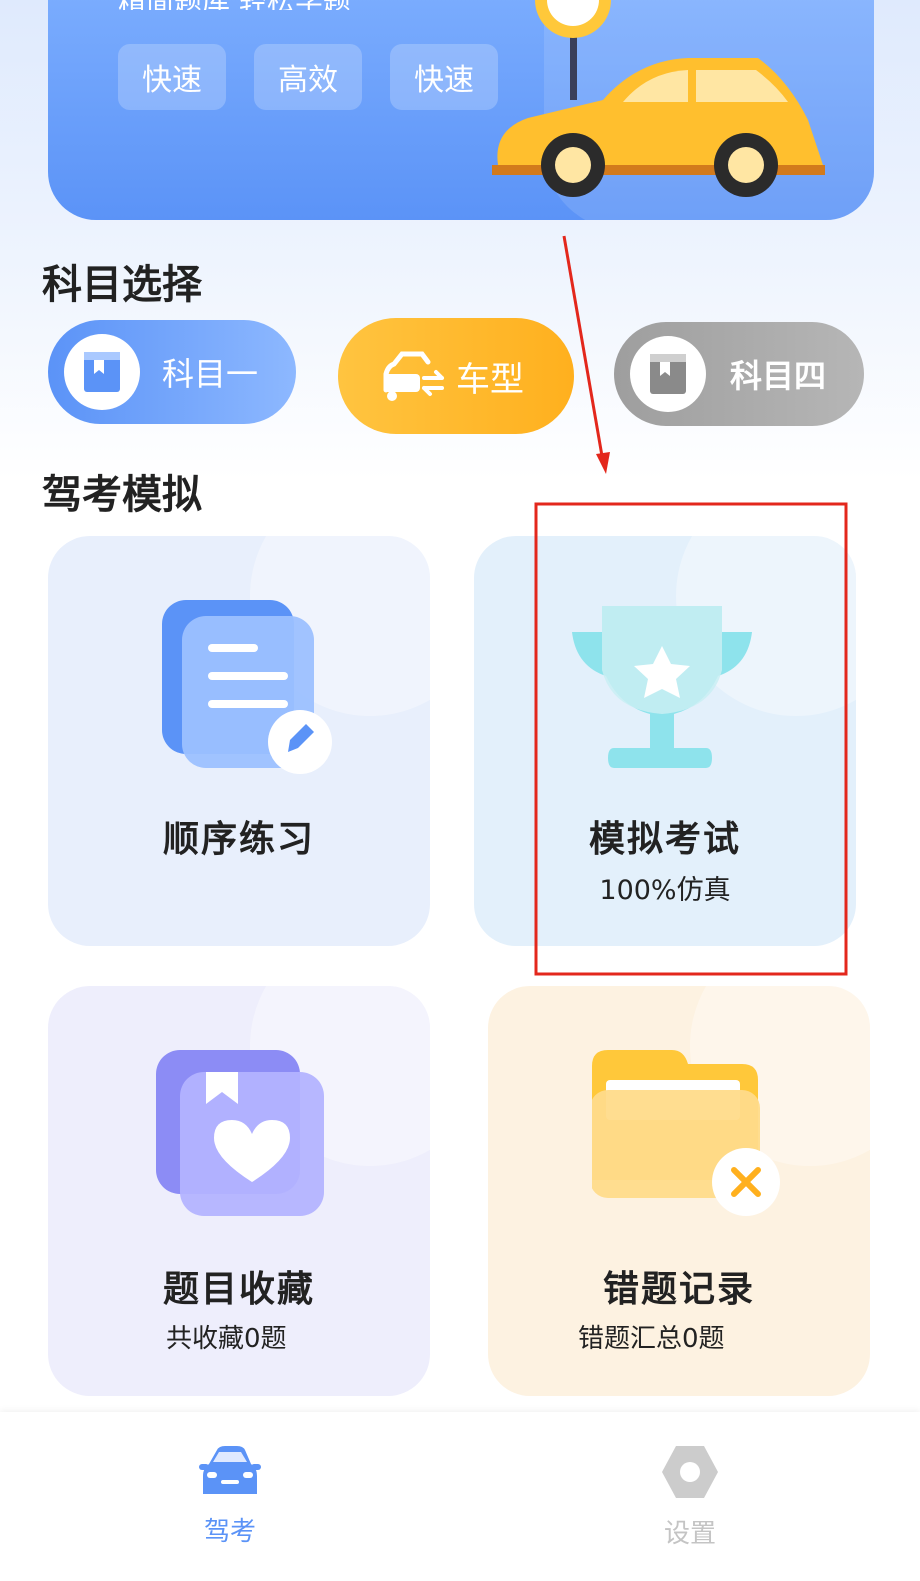 This screenshot has height=1581, width=920. What do you see at coordinates (686, 1133) in the screenshot?
I see `folder-close-icon` at bounding box center [686, 1133].